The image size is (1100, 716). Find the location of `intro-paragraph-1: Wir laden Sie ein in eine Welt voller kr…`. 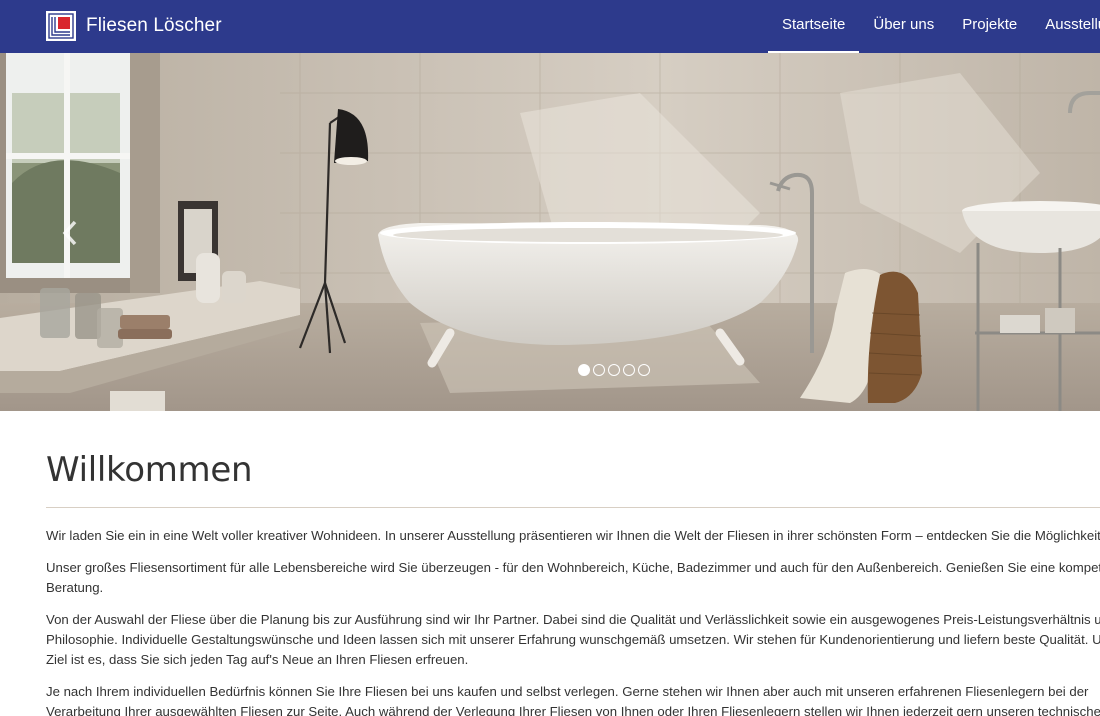

intro-paragraph-1: Wir laden Sie ein in eine Welt voller kr… is located at coordinates (573, 536).